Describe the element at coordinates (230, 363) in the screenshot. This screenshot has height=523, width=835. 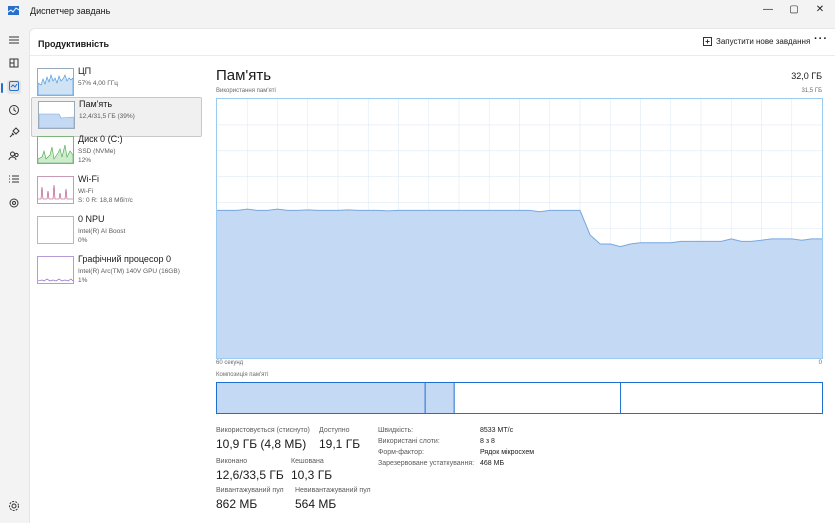
I see `time-axis-left: 60 секунд` at that location.